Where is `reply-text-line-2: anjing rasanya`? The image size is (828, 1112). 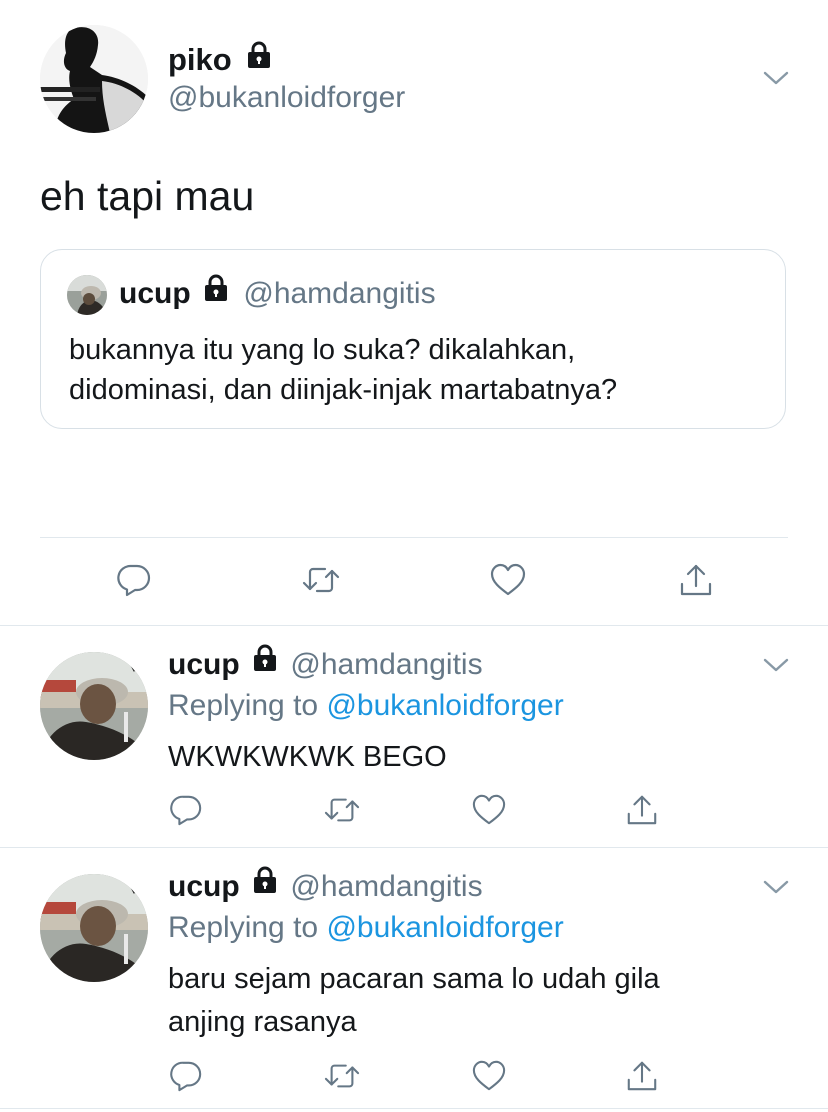 reply-text-line-2: anjing rasanya is located at coordinates (262, 1022).